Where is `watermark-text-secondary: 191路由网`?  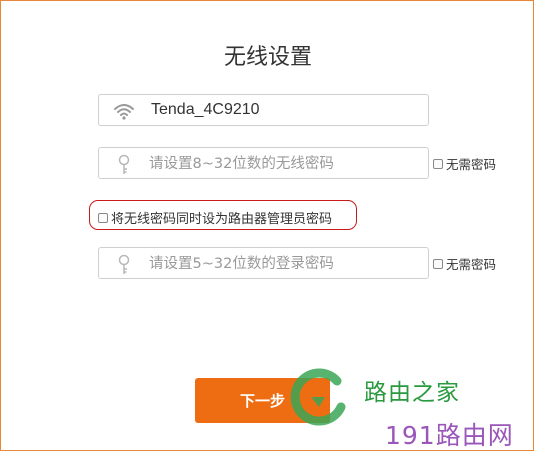 watermark-text-secondary: 191路由网 is located at coordinates (449, 435).